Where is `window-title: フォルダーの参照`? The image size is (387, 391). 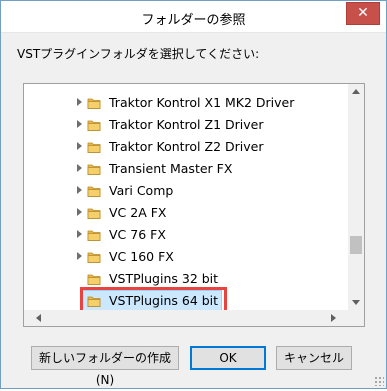 window-title: フォルダーの参照 is located at coordinates (193, 20).